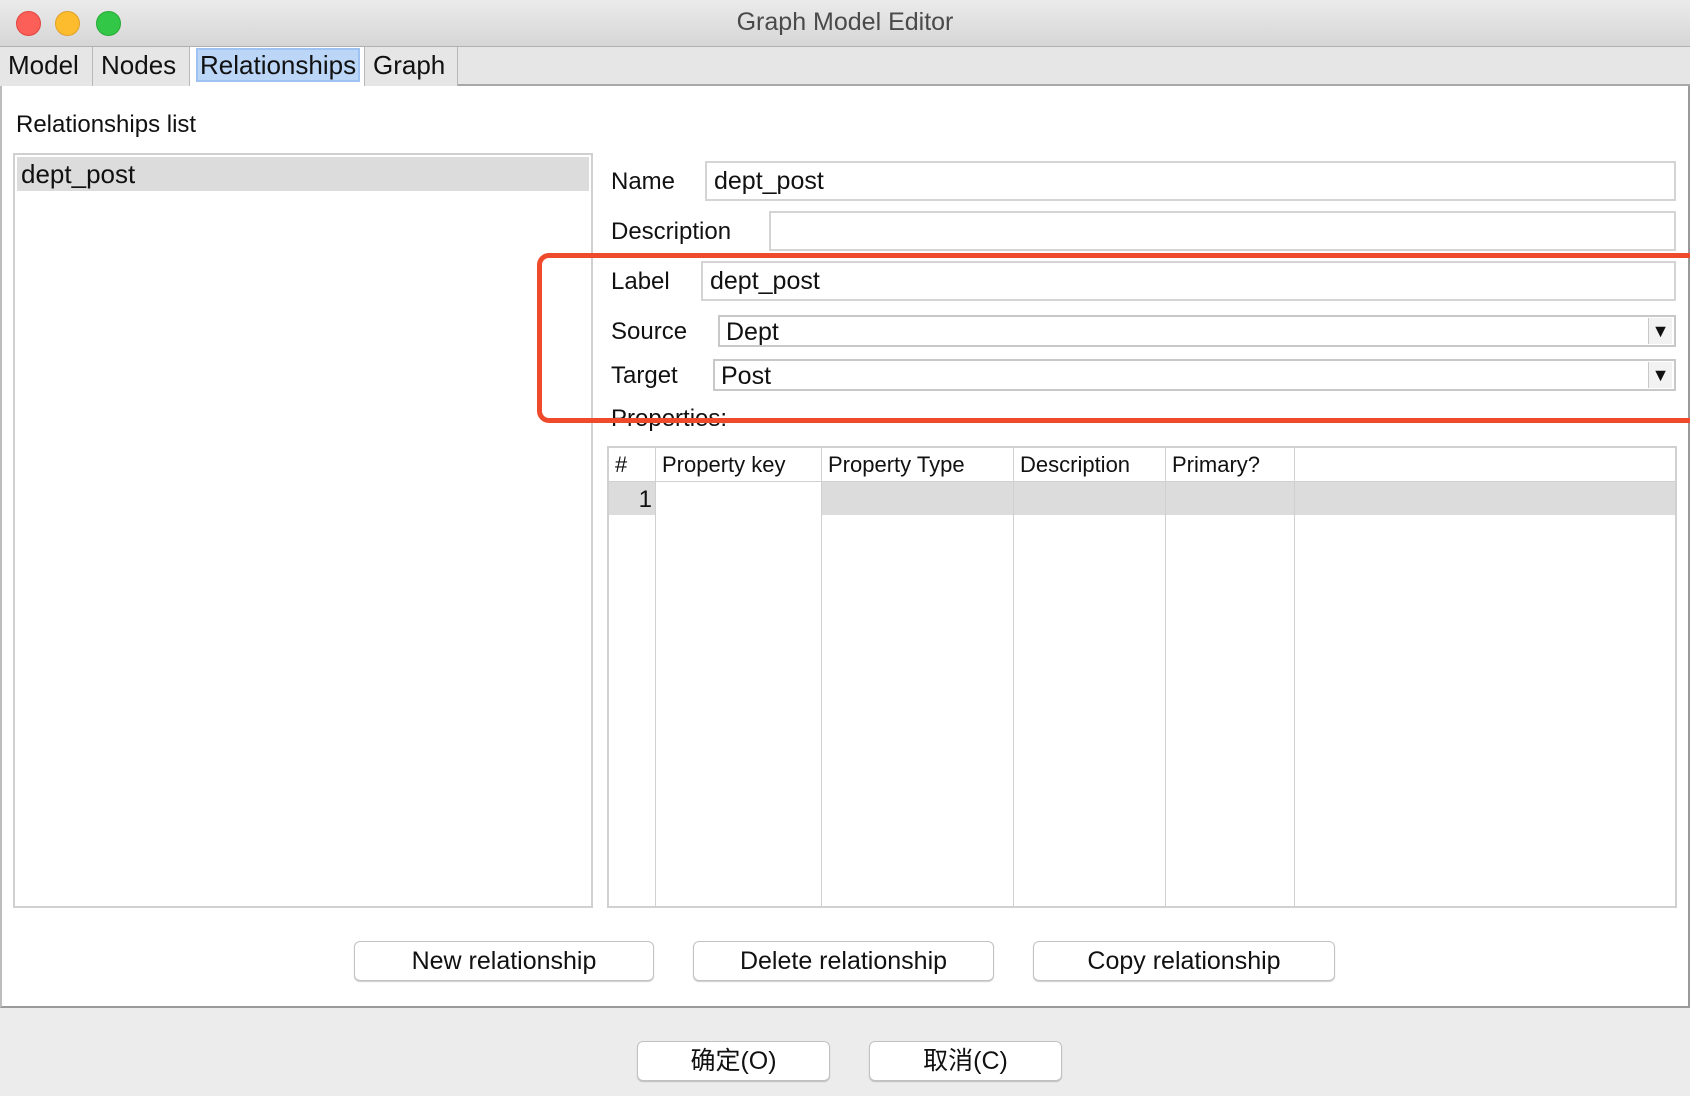  I want to click on tab-model-label: Model, so click(43, 65).